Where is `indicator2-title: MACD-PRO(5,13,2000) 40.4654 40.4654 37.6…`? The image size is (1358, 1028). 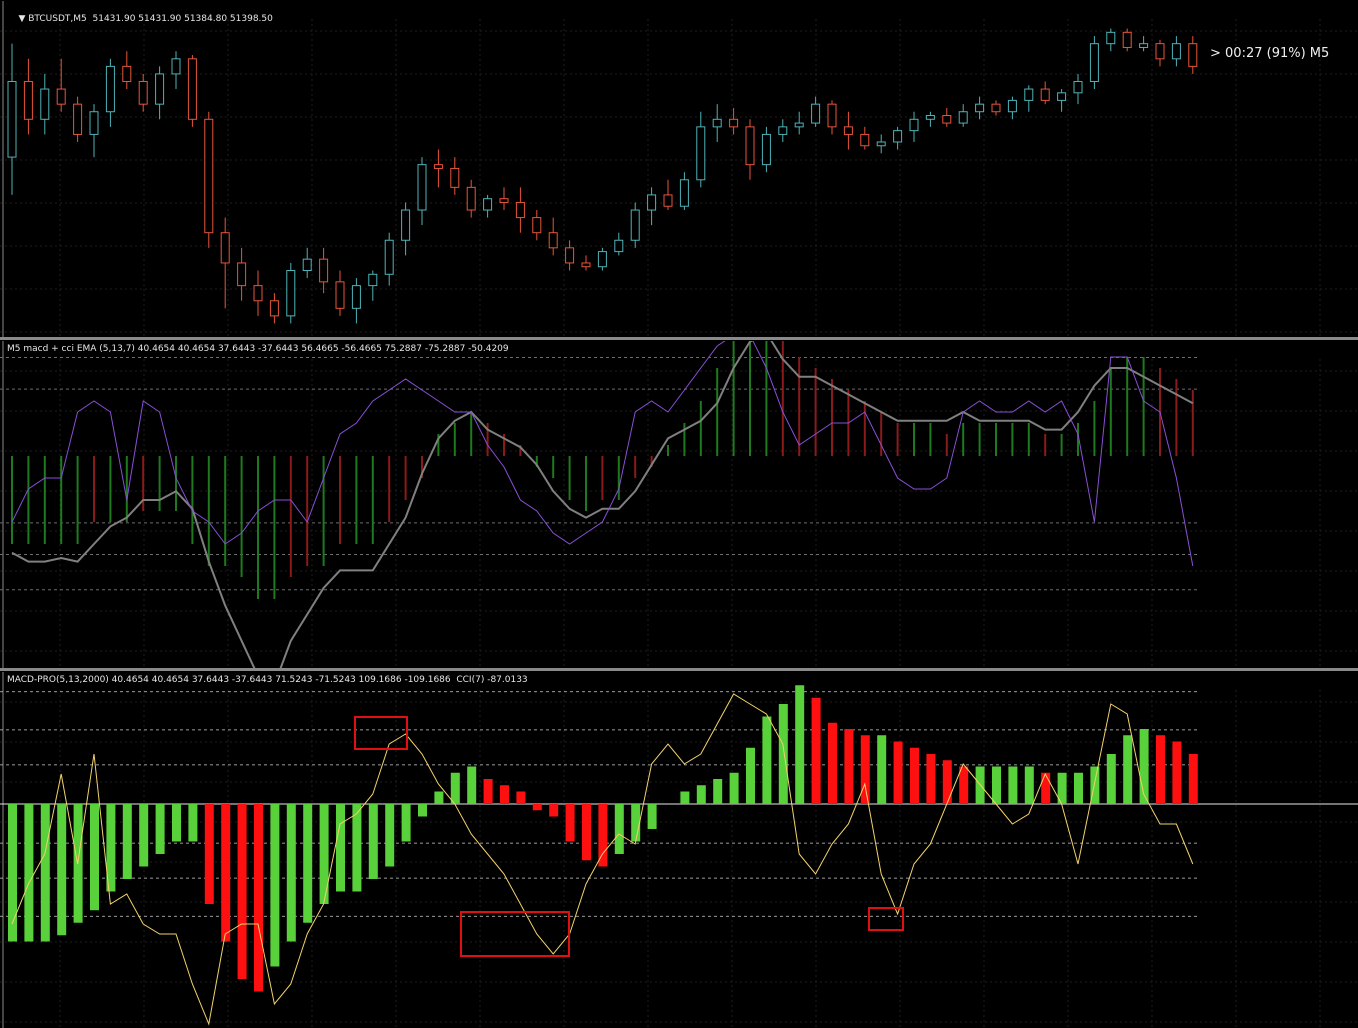 indicator2-title: MACD-PRO(5,13,2000) 40.4654 40.4654 37.6… is located at coordinates (267, 680).